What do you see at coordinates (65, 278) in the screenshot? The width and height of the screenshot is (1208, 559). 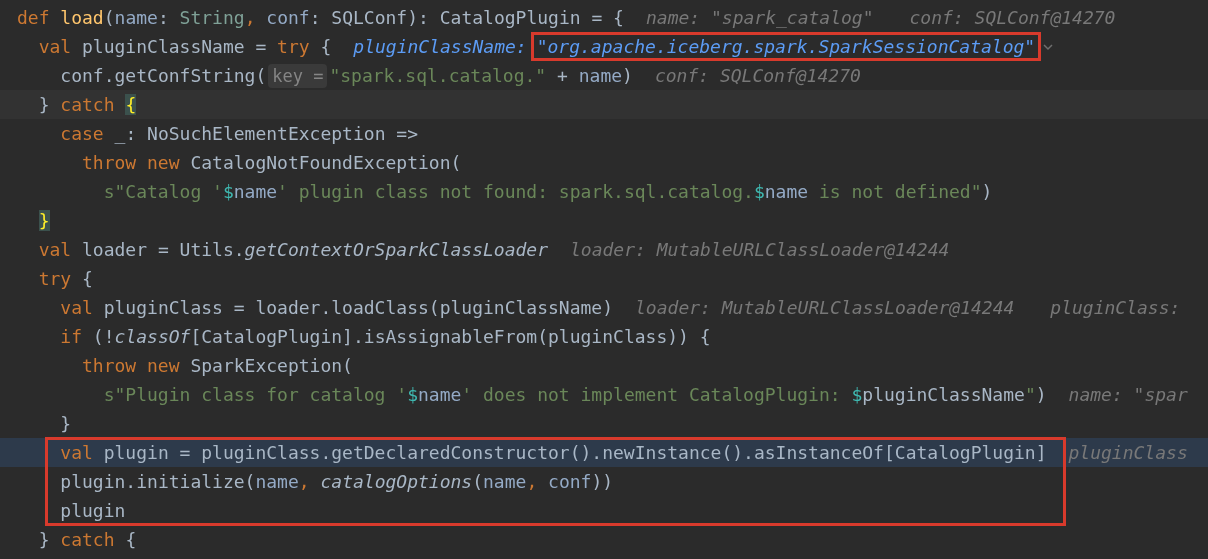 I see `code-text: try {` at bounding box center [65, 278].